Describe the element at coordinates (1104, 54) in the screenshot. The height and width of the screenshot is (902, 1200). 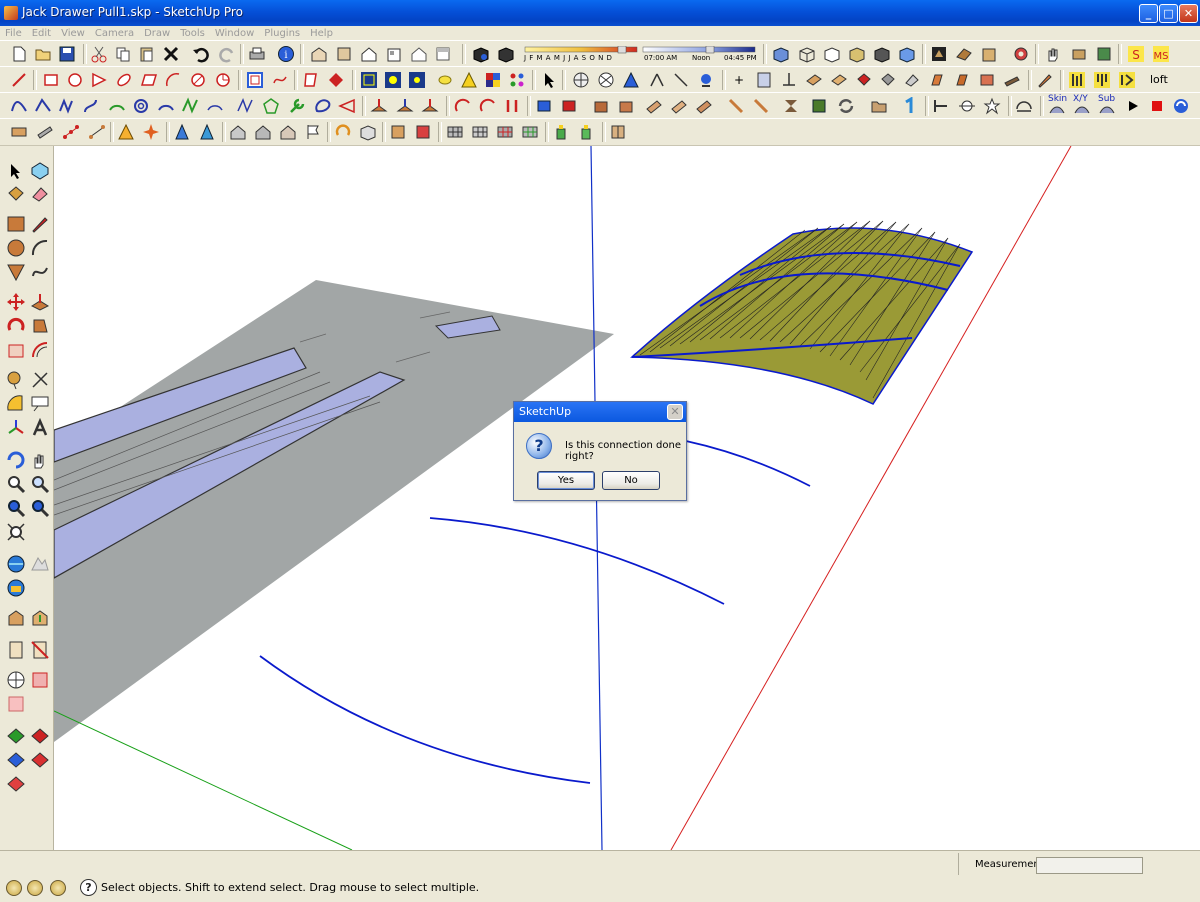
I see `walk-tool-icon` at that location.